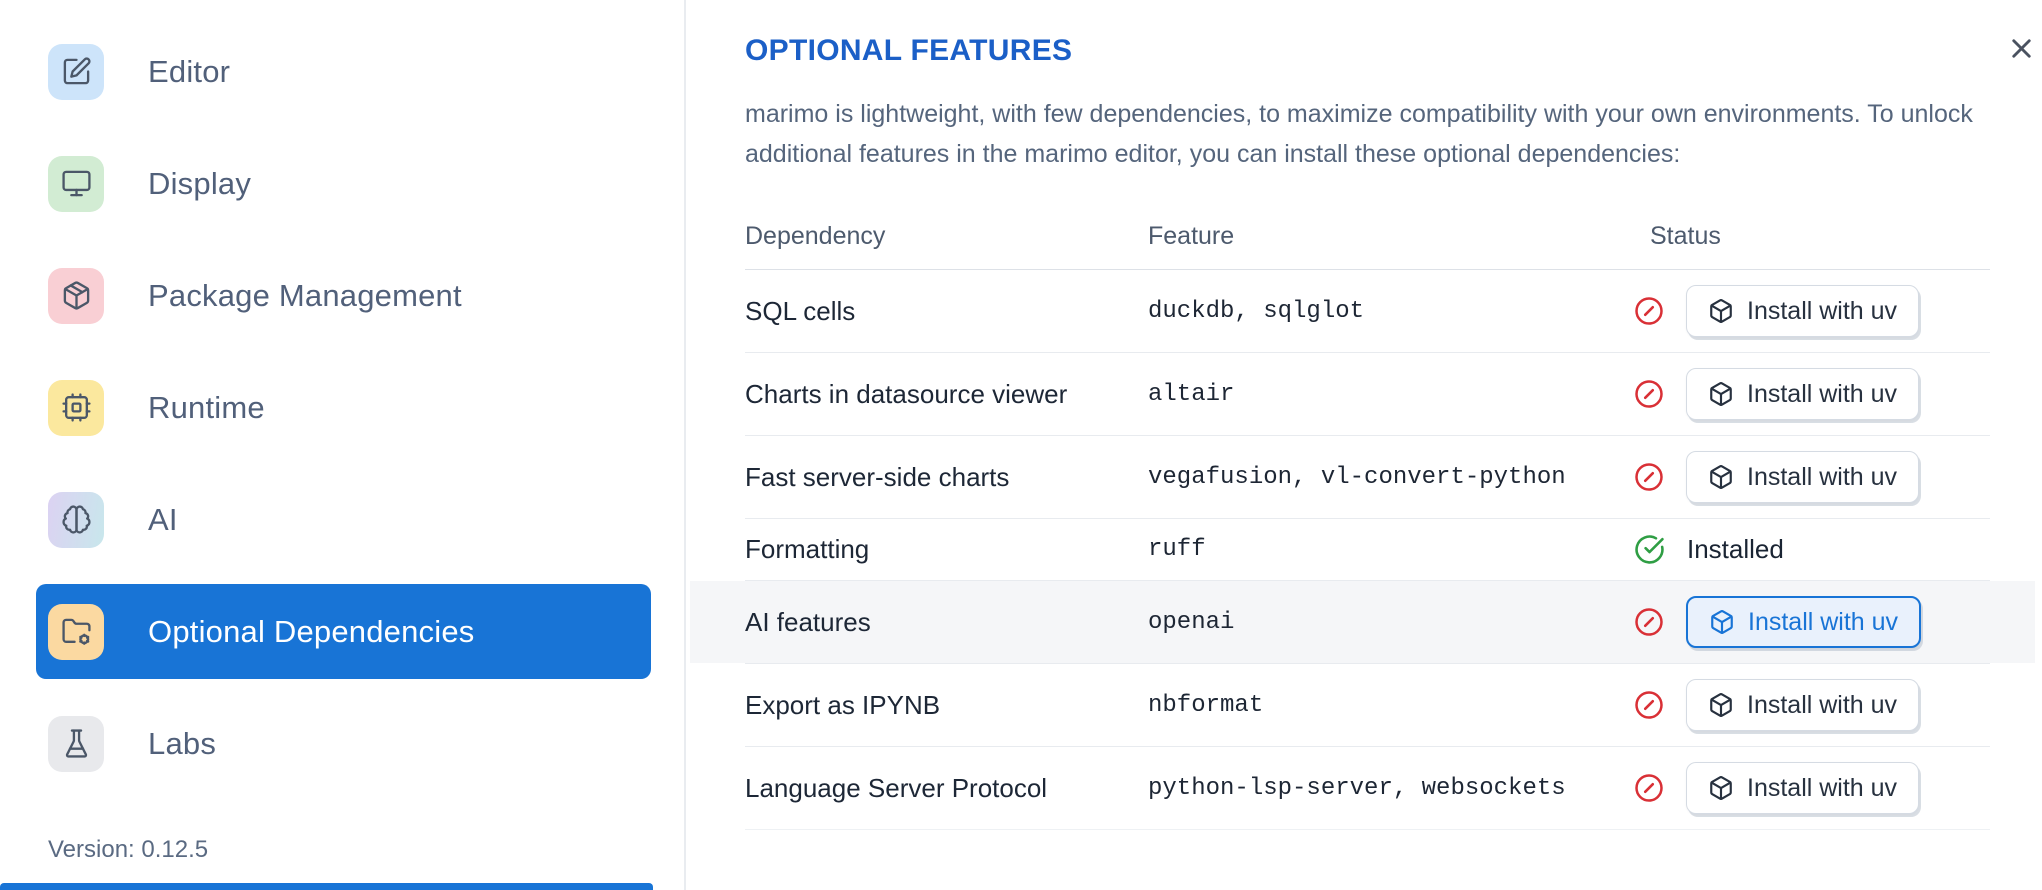  I want to click on flask-conical-icon, so click(76, 743).